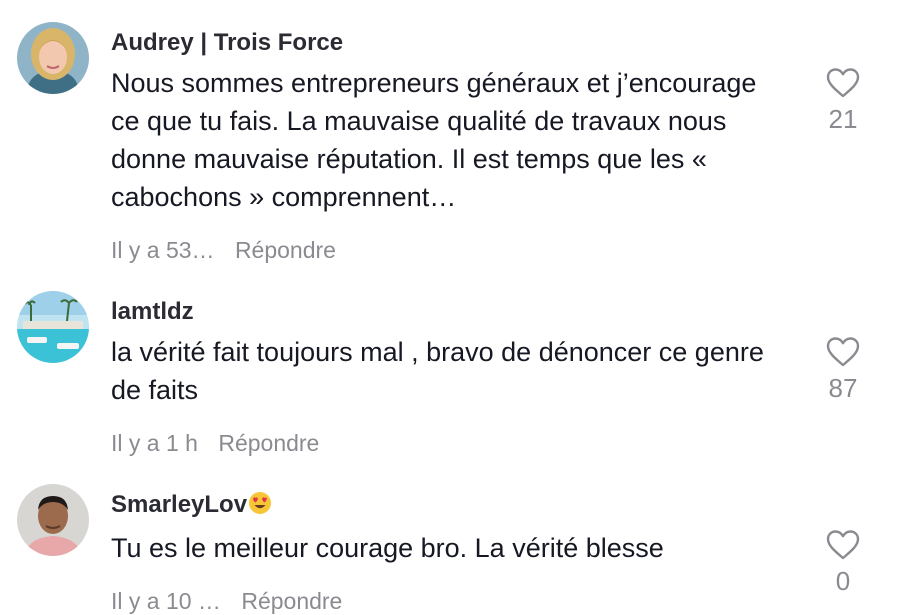 Image resolution: width=904 pixels, height=615 pixels. Describe the element at coordinates (260, 507) in the screenshot. I see `heart-eyes-emoji-icon` at that location.